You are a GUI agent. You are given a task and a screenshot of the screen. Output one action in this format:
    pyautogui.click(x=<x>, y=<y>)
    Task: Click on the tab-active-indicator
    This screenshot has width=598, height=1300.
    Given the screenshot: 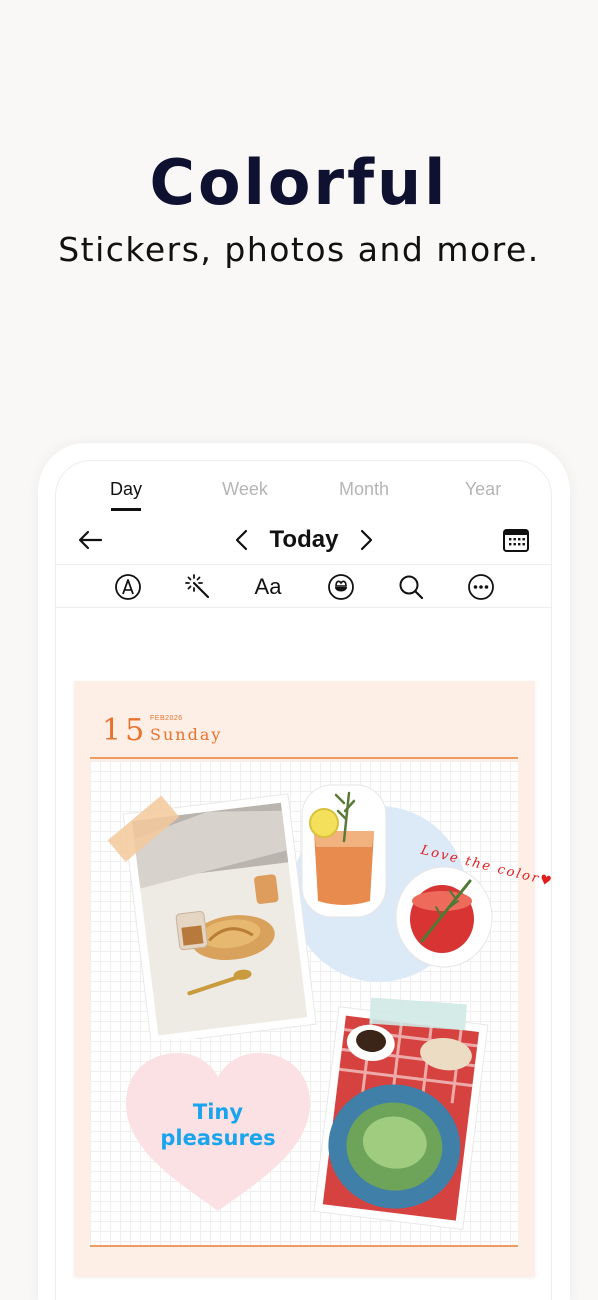 What is the action you would take?
    pyautogui.click(x=126, y=509)
    